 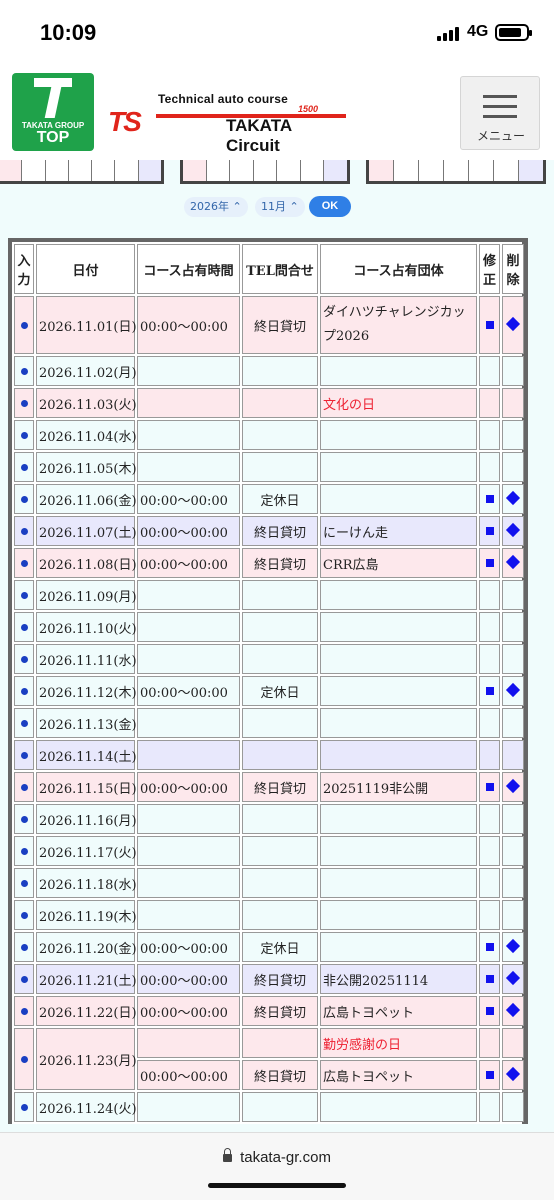 I want to click on ok-button: OK, so click(x=330, y=206).